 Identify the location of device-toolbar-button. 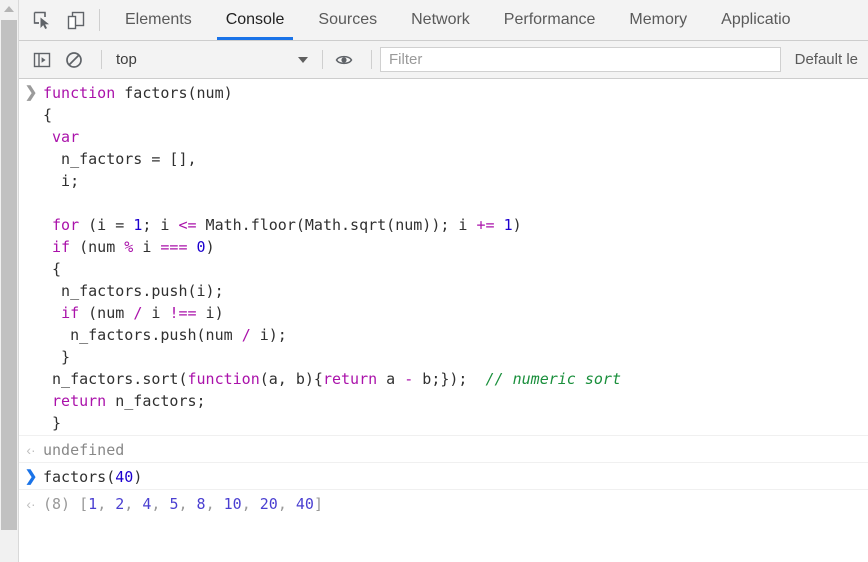
(76, 20).